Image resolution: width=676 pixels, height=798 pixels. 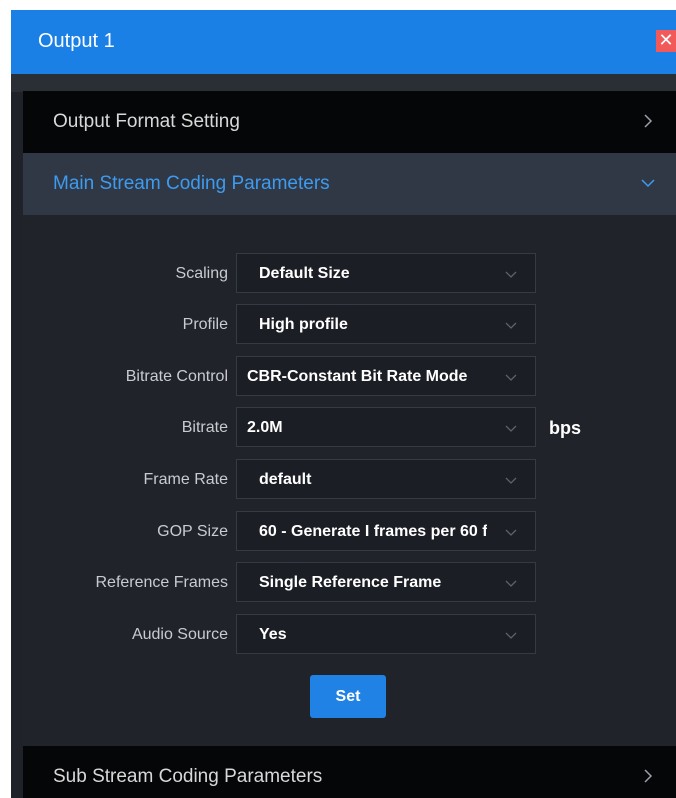 I want to click on field-label: Bitrate, so click(x=204, y=427).